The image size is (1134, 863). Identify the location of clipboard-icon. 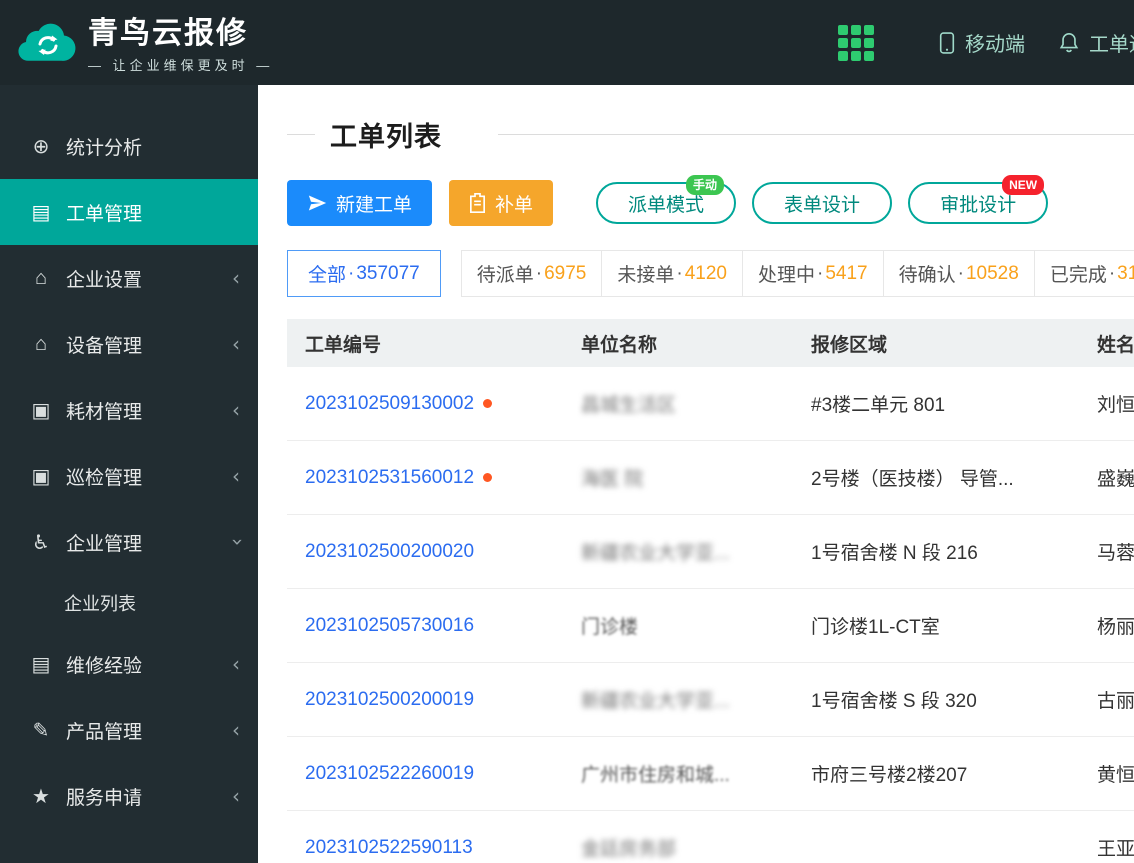
(477, 203).